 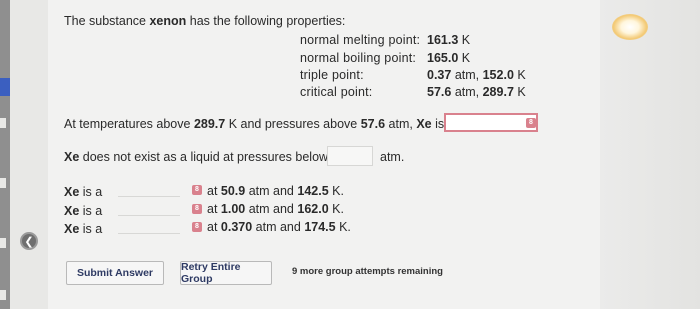 What do you see at coordinates (491, 122) in the screenshot?
I see `phase-select-1: 8` at bounding box center [491, 122].